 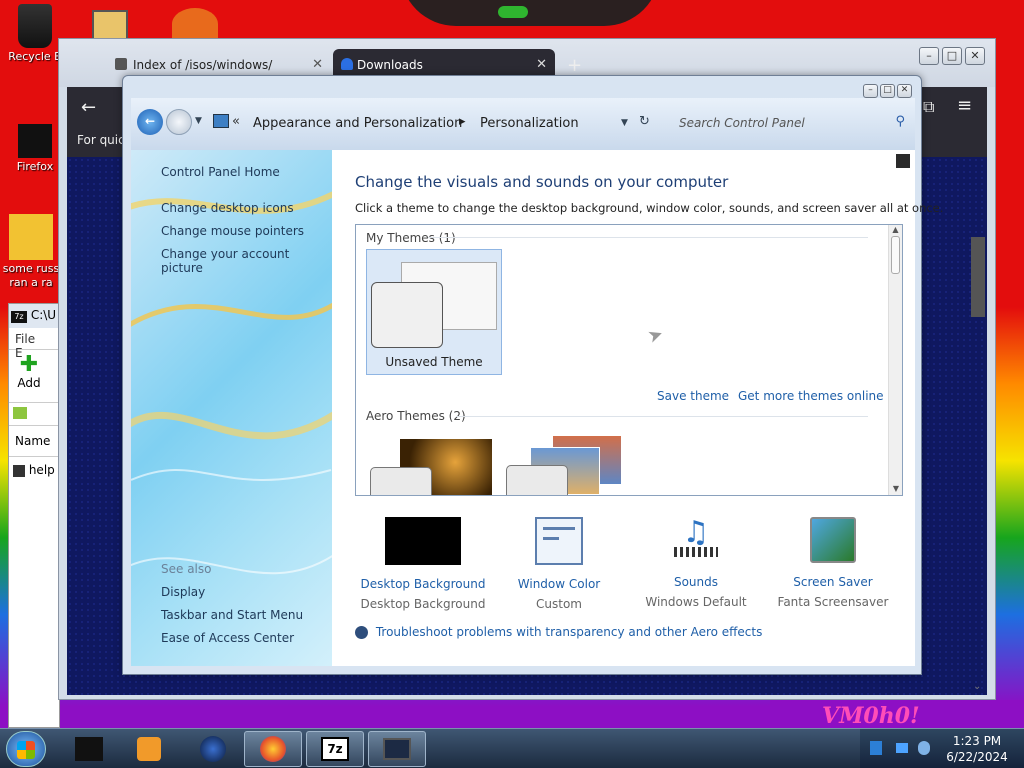 I want to click on window-color-label: Window Color, so click(x=559, y=584).